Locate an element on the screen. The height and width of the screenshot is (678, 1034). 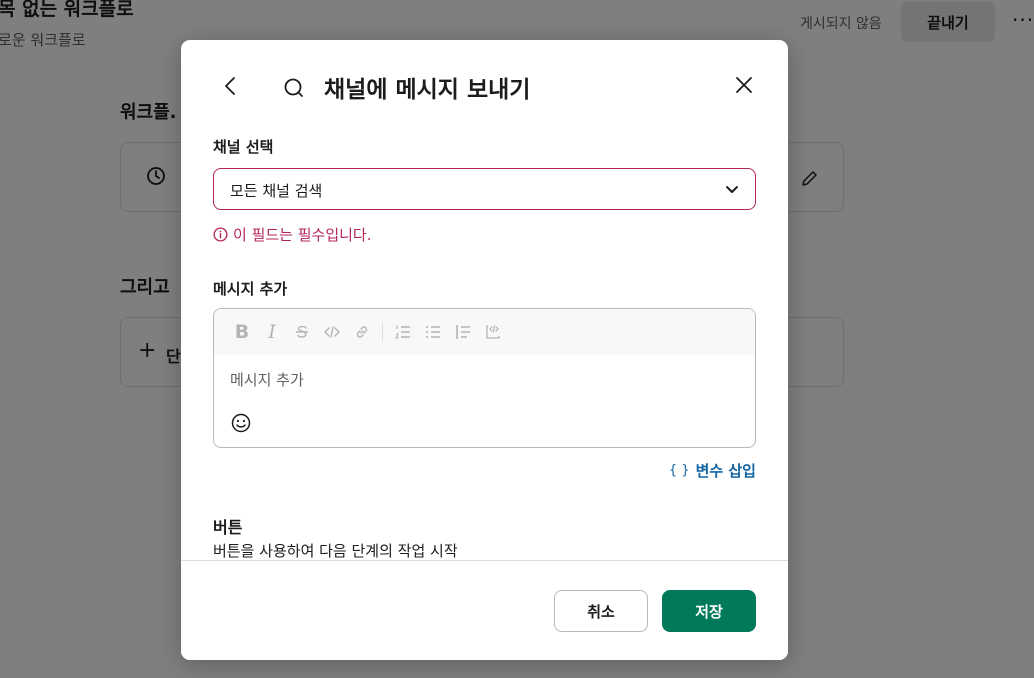
modal-title: 채널에 메시지 보내기 is located at coordinates (427, 90).